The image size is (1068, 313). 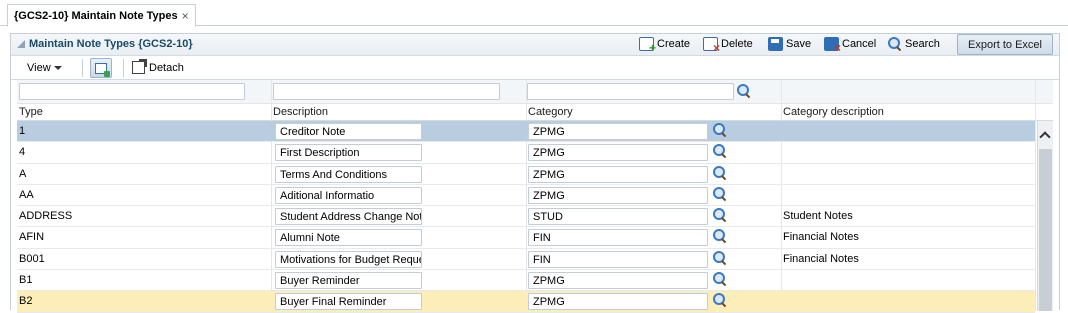 I want to click on scrollbar-thumb, so click(x=1045, y=230).